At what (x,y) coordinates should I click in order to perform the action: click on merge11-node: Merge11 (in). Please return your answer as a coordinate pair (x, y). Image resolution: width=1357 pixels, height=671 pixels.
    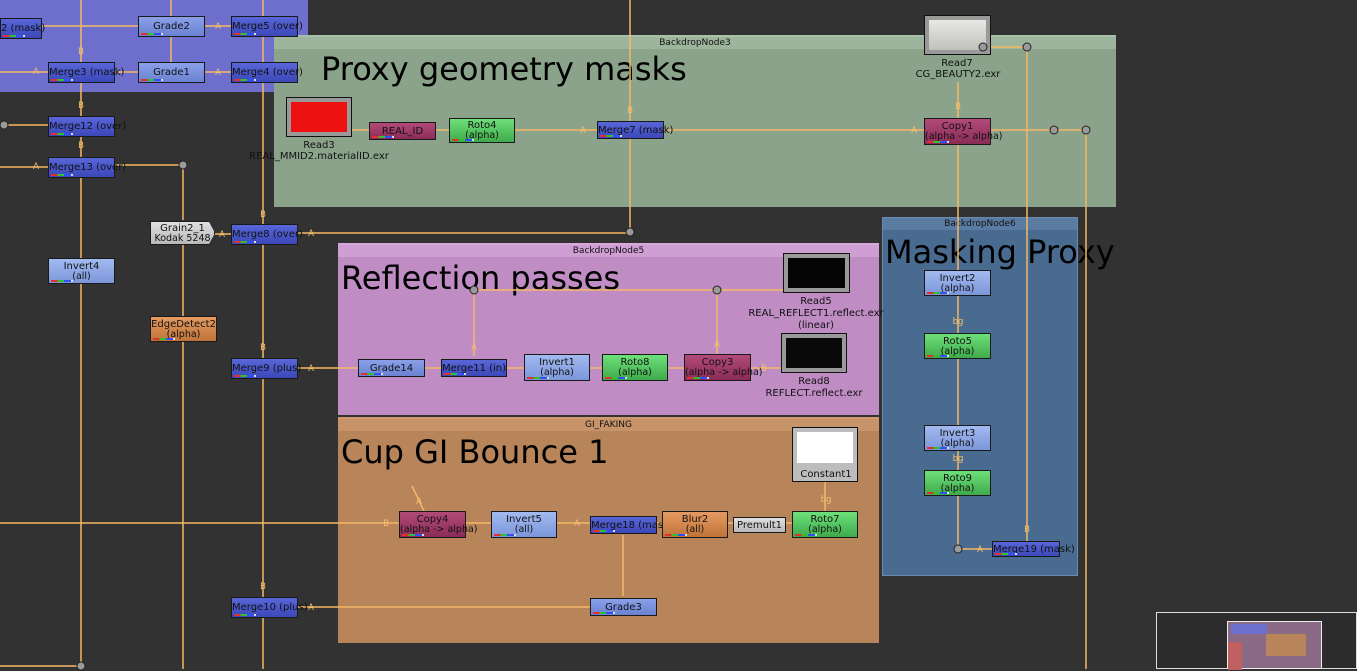
    Looking at the image, I should click on (474, 368).